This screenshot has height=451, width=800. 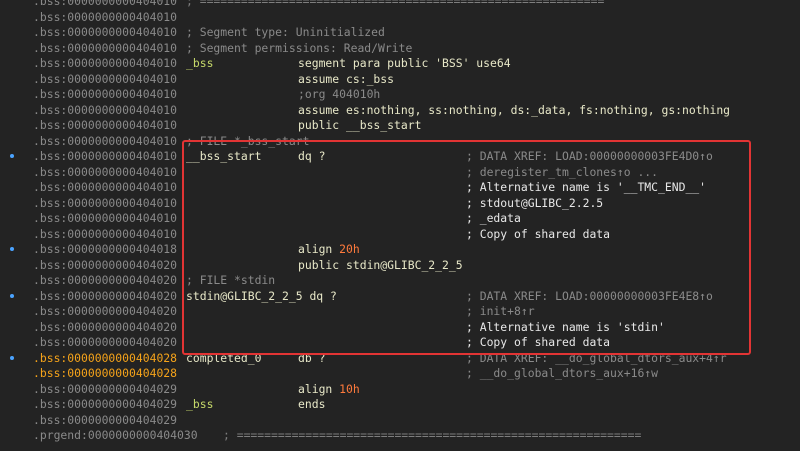 What do you see at coordinates (400, 219) in the screenshot?
I see `listing-line: .bss:0000000000404010 ; _edata` at bounding box center [400, 219].